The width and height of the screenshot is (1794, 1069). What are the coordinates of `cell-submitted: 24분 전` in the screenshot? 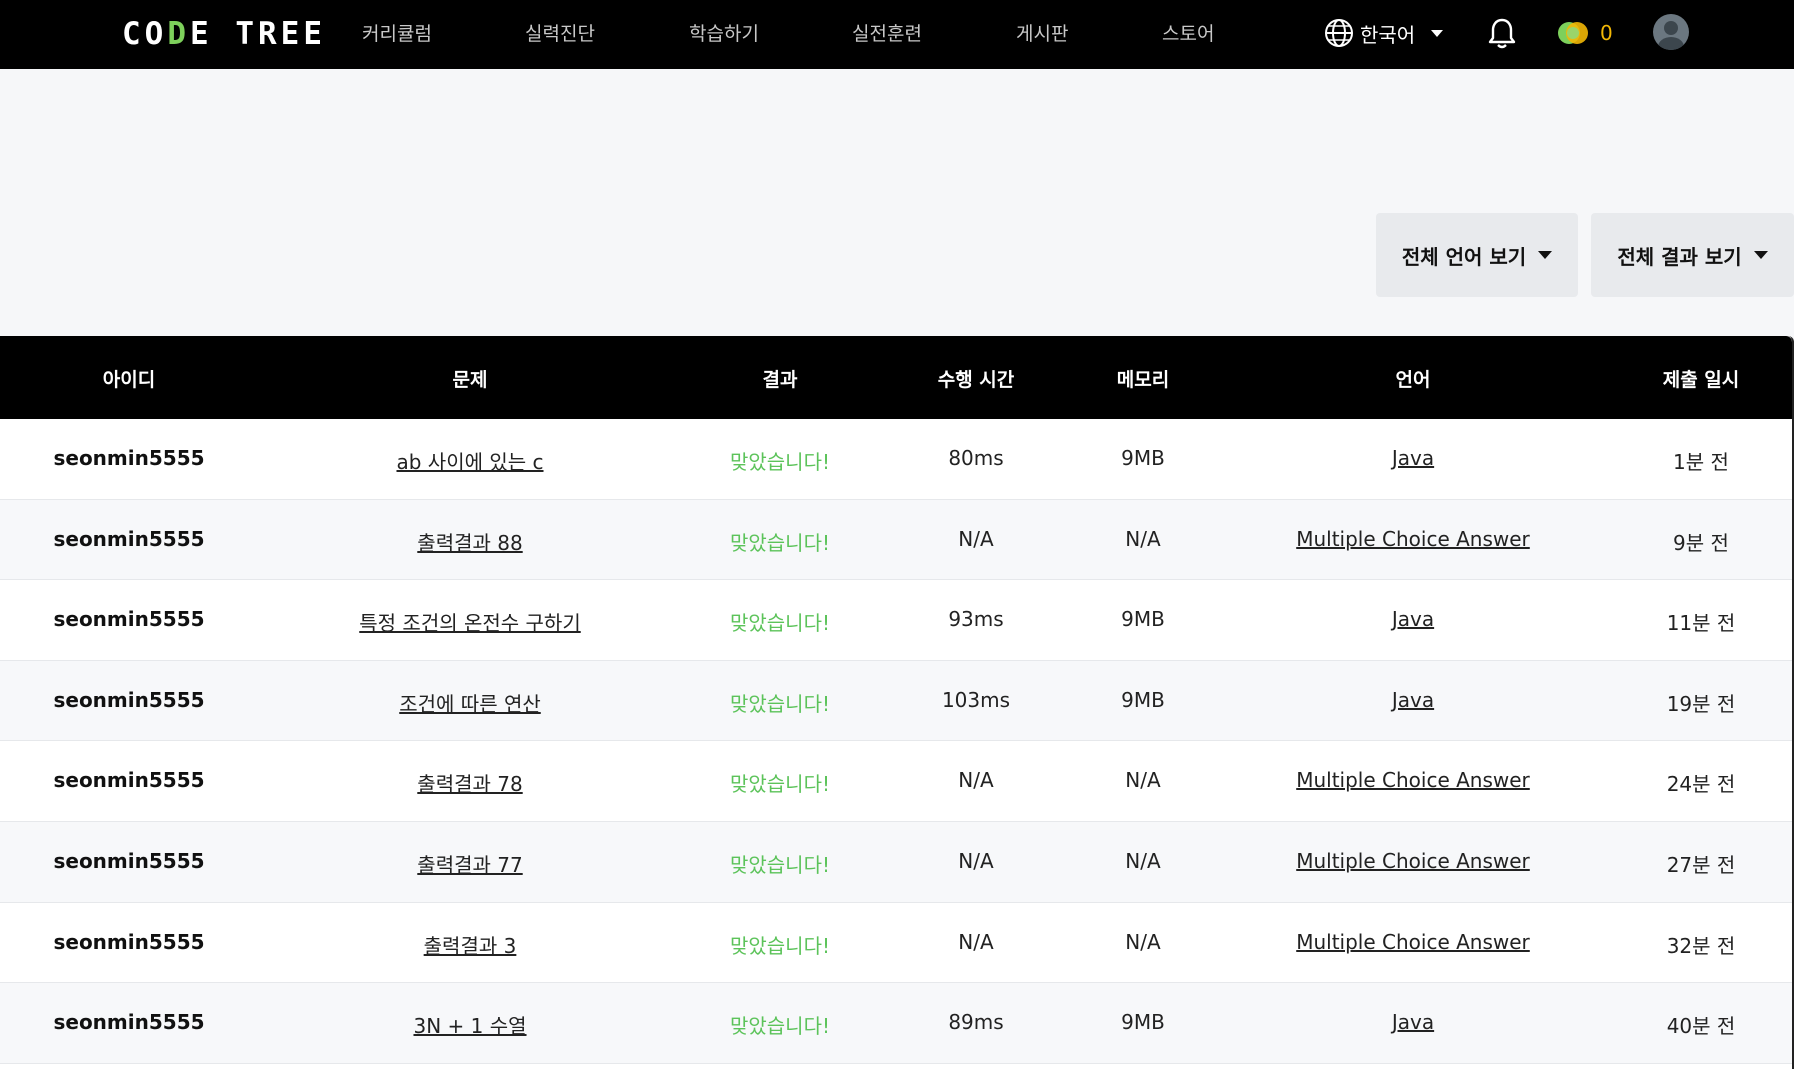 It's located at (1701, 784).